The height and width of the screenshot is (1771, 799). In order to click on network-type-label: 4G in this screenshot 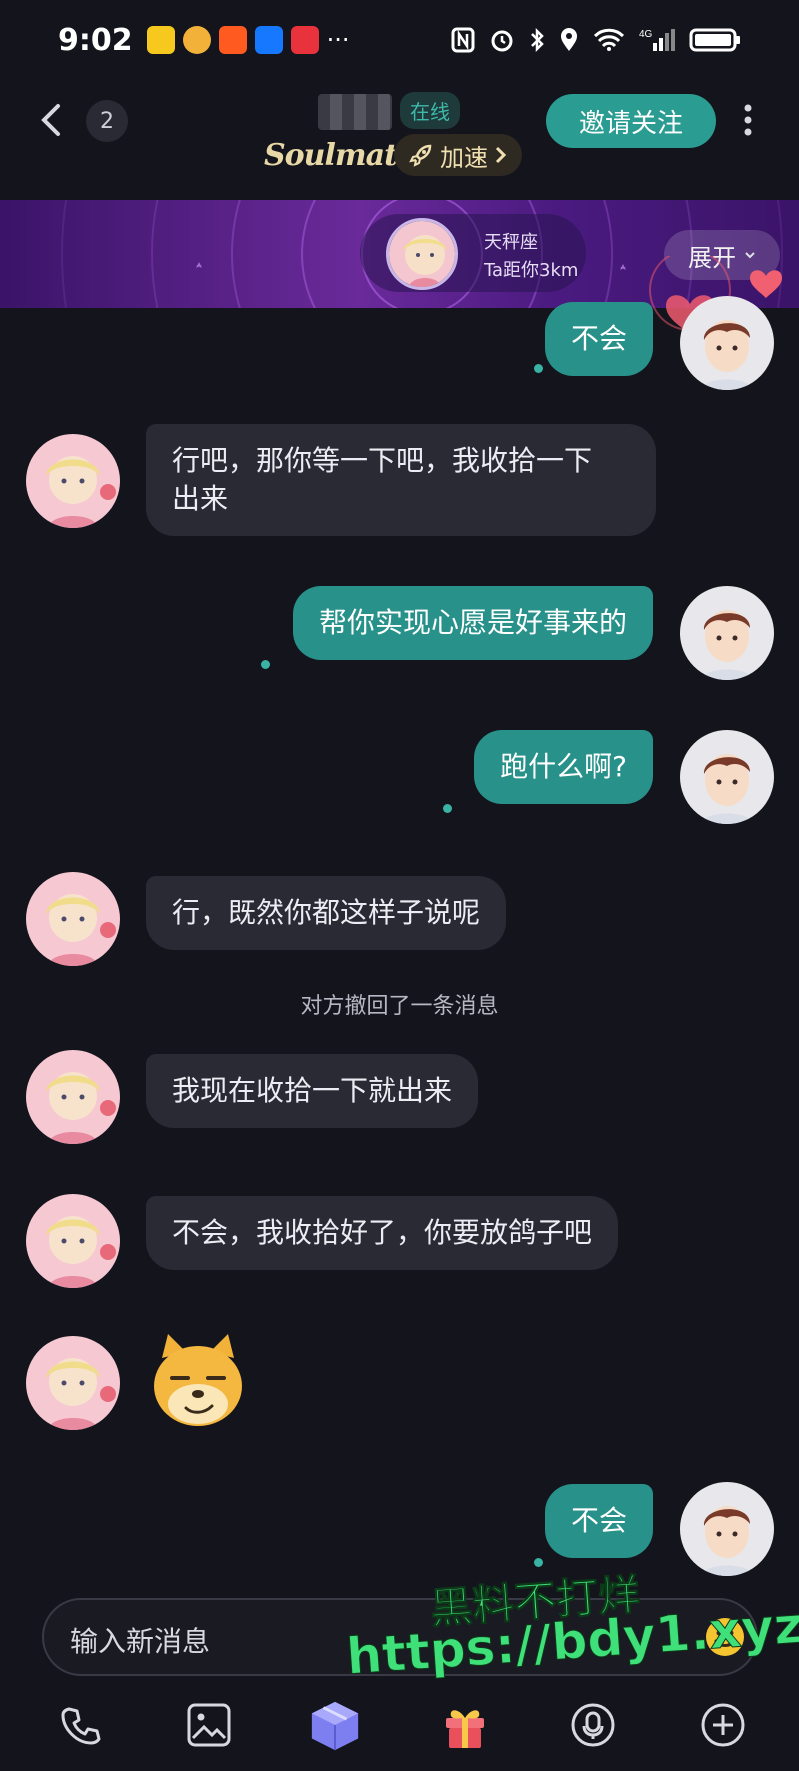, I will do `click(646, 34)`.